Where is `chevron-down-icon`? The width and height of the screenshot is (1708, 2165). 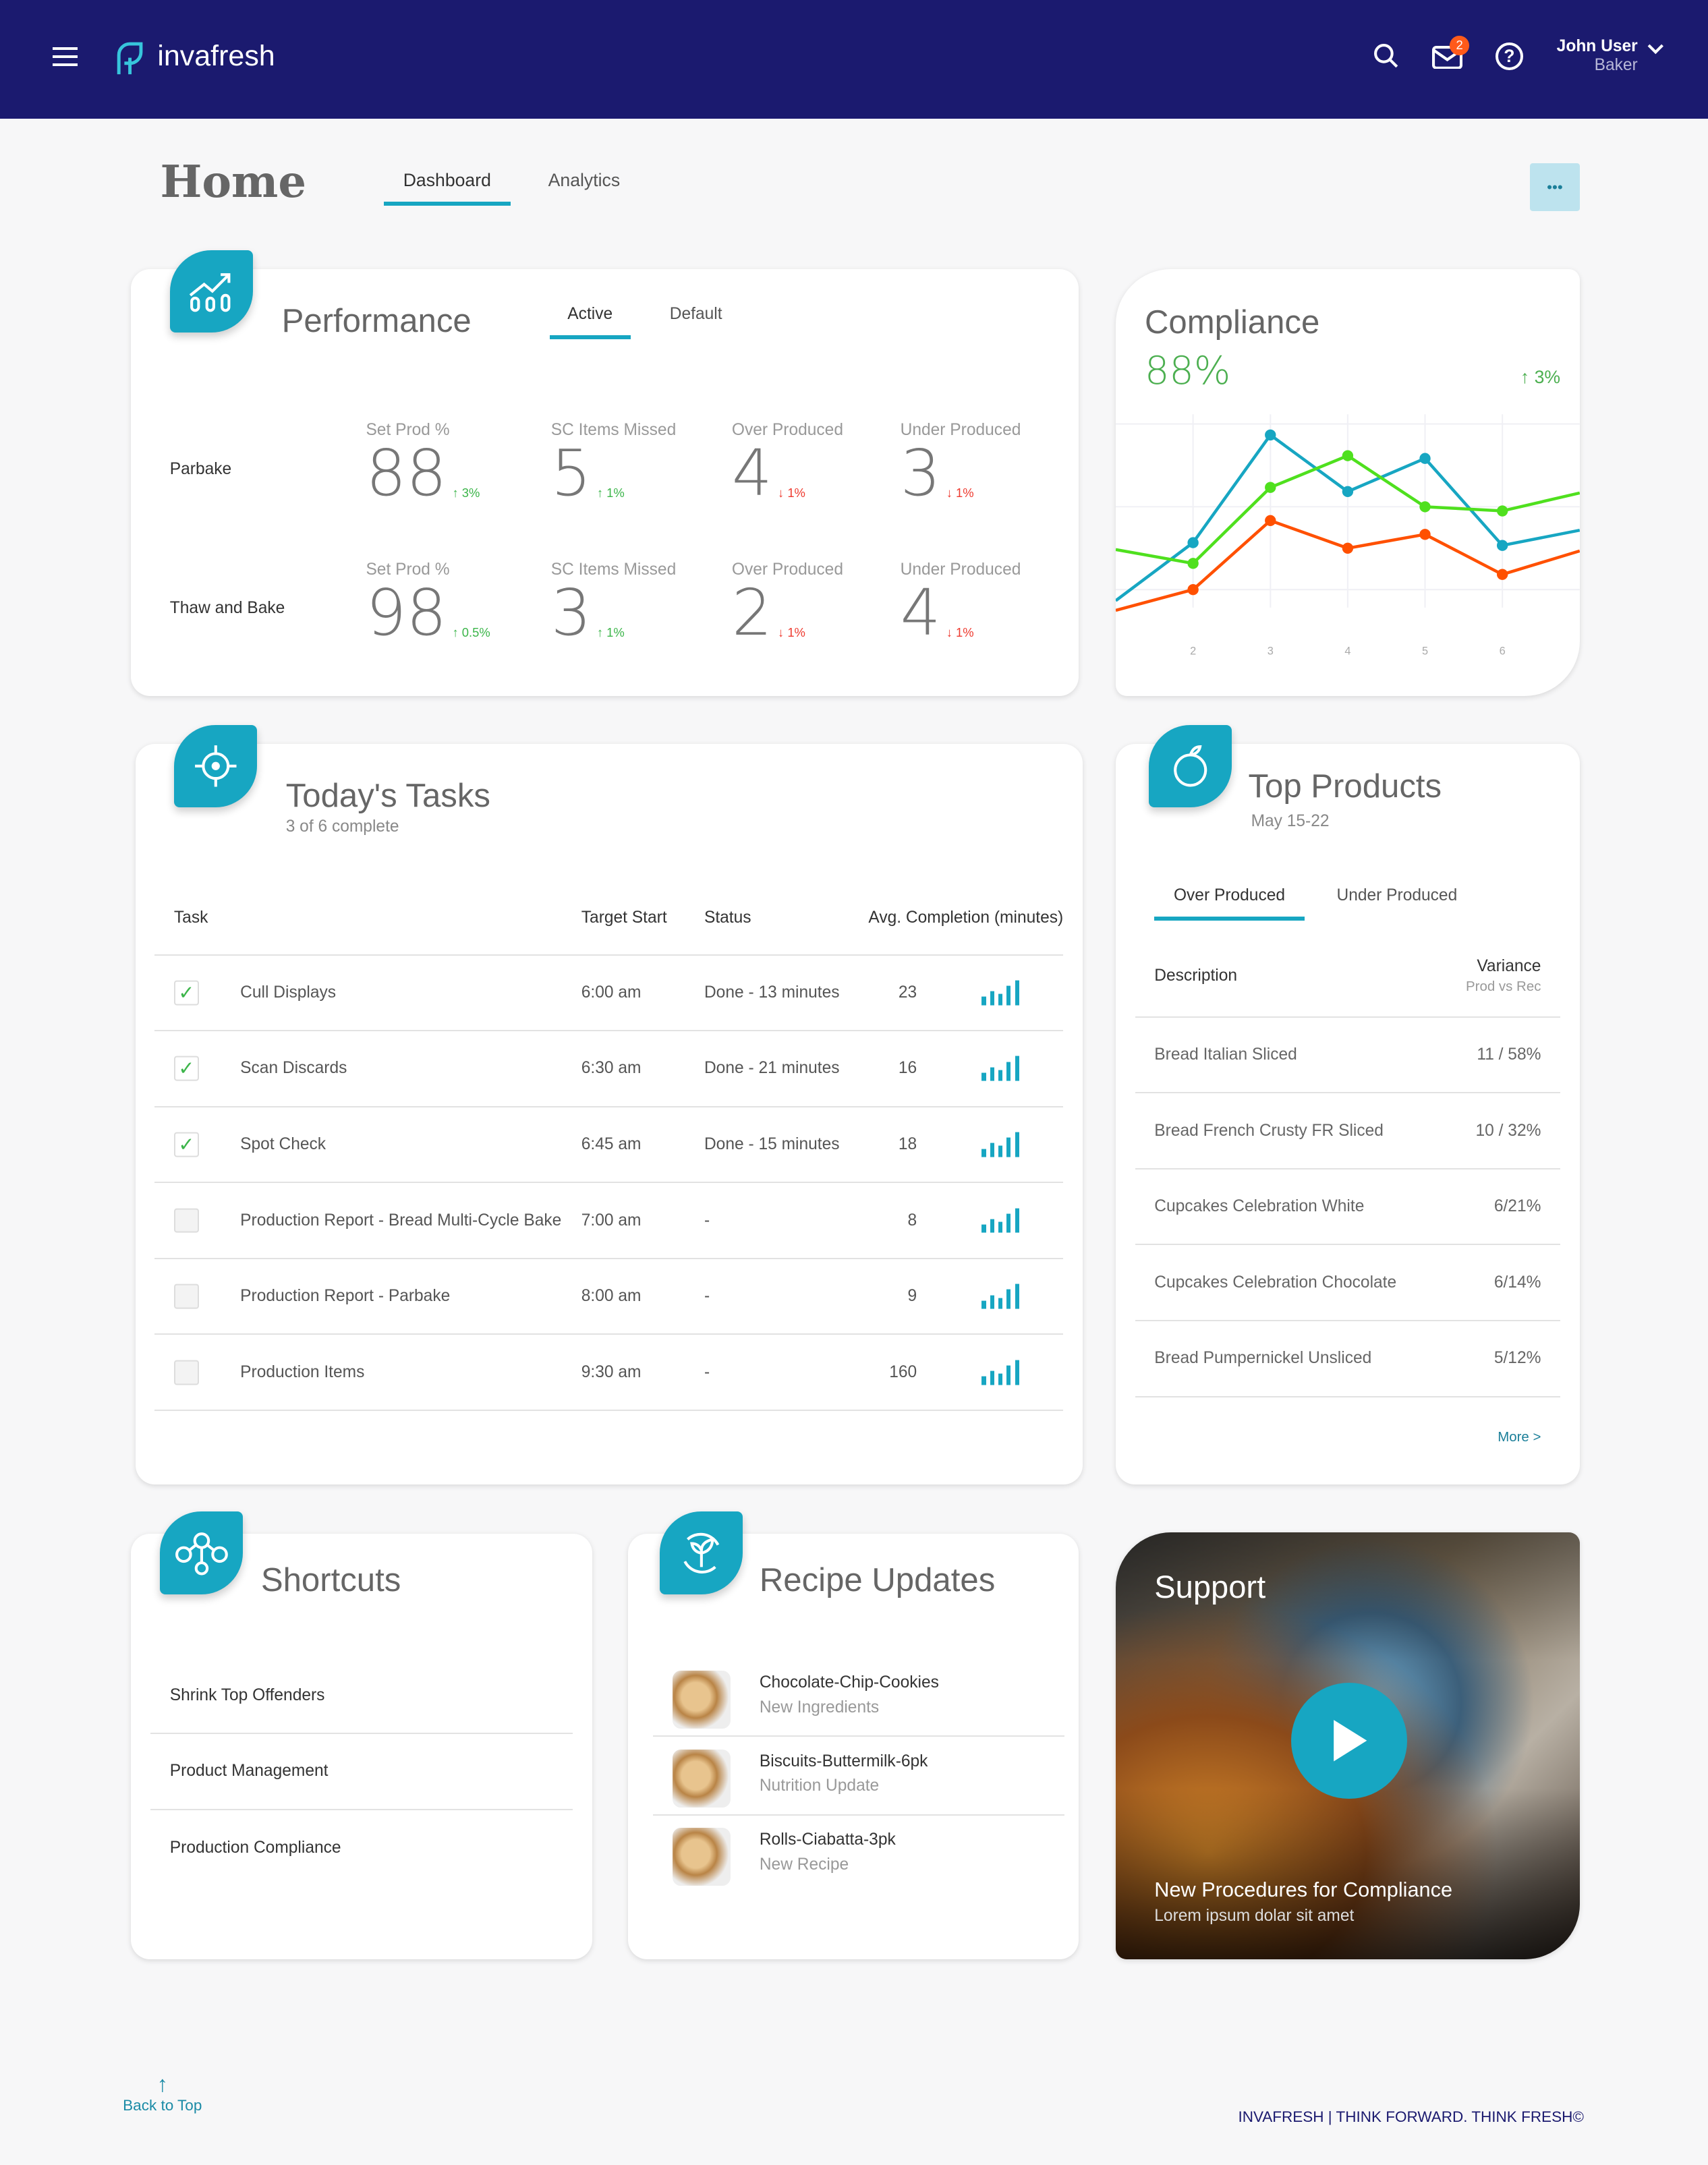
chevron-down-icon is located at coordinates (1656, 49).